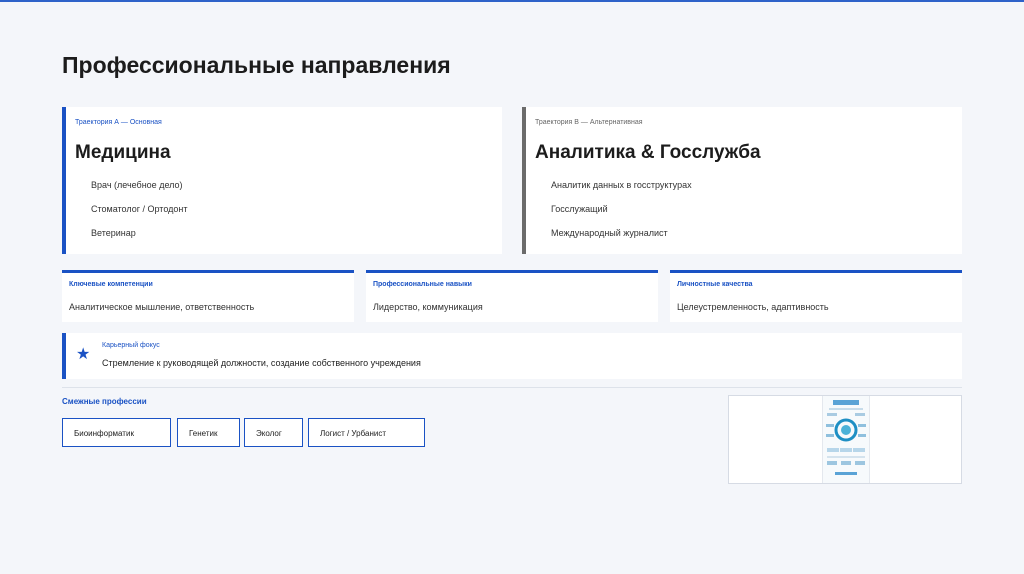 The height and width of the screenshot is (574, 1024). Describe the element at coordinates (208, 432) in the screenshot. I see `related-chip: Генетик` at that location.